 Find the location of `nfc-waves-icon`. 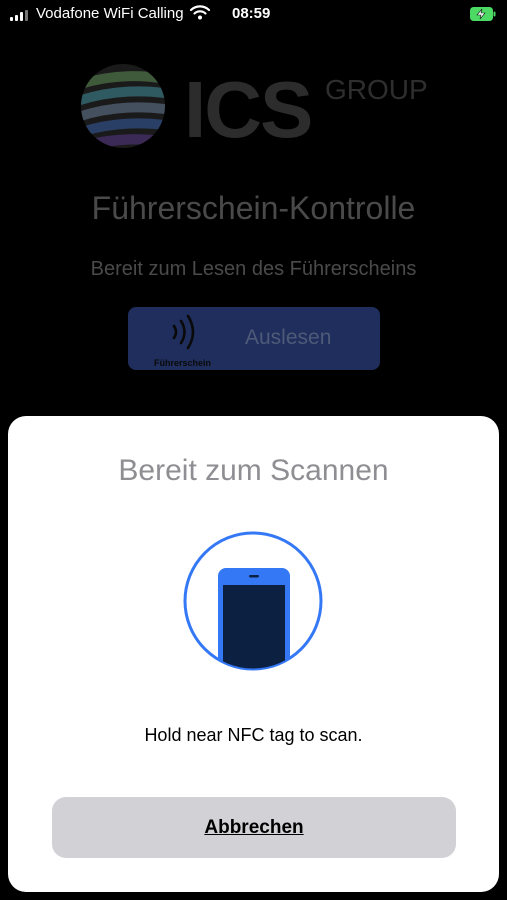

nfc-waves-icon is located at coordinates (183, 332).